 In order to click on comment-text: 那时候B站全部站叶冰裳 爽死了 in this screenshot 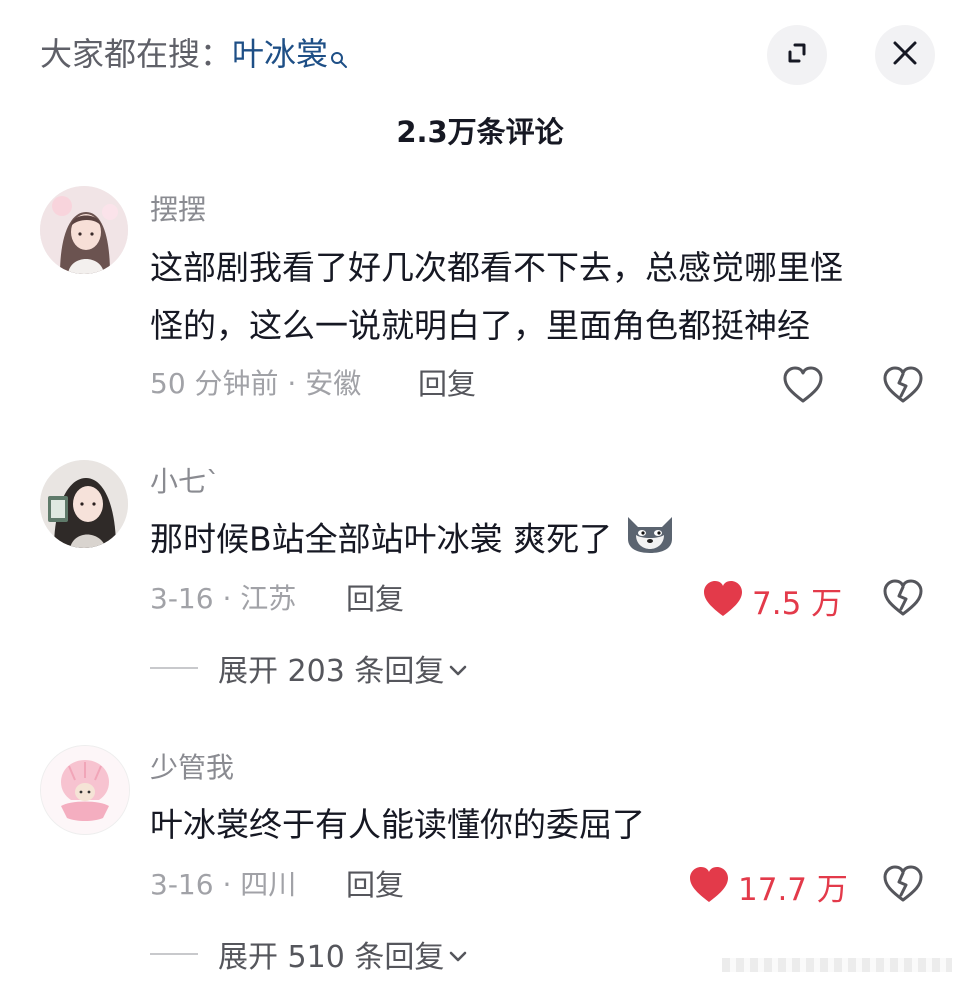, I will do `click(540, 541)`.